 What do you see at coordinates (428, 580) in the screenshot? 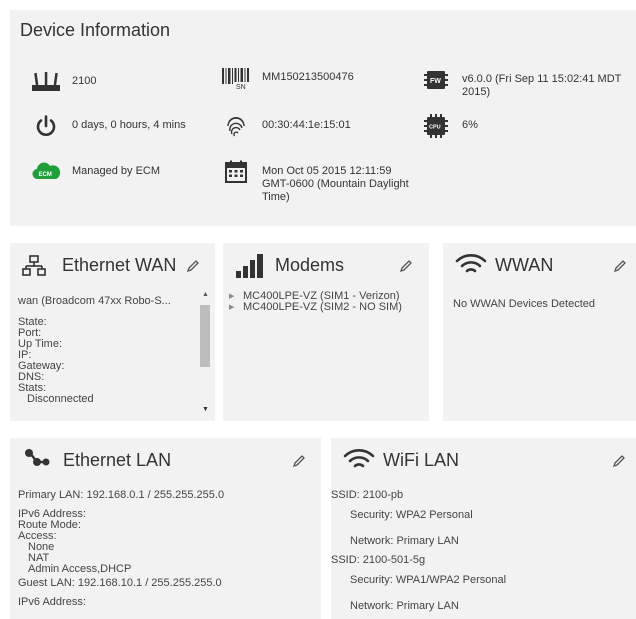
I see `ssid-2-security: Security: WPA1/WPA2 Personal` at bounding box center [428, 580].